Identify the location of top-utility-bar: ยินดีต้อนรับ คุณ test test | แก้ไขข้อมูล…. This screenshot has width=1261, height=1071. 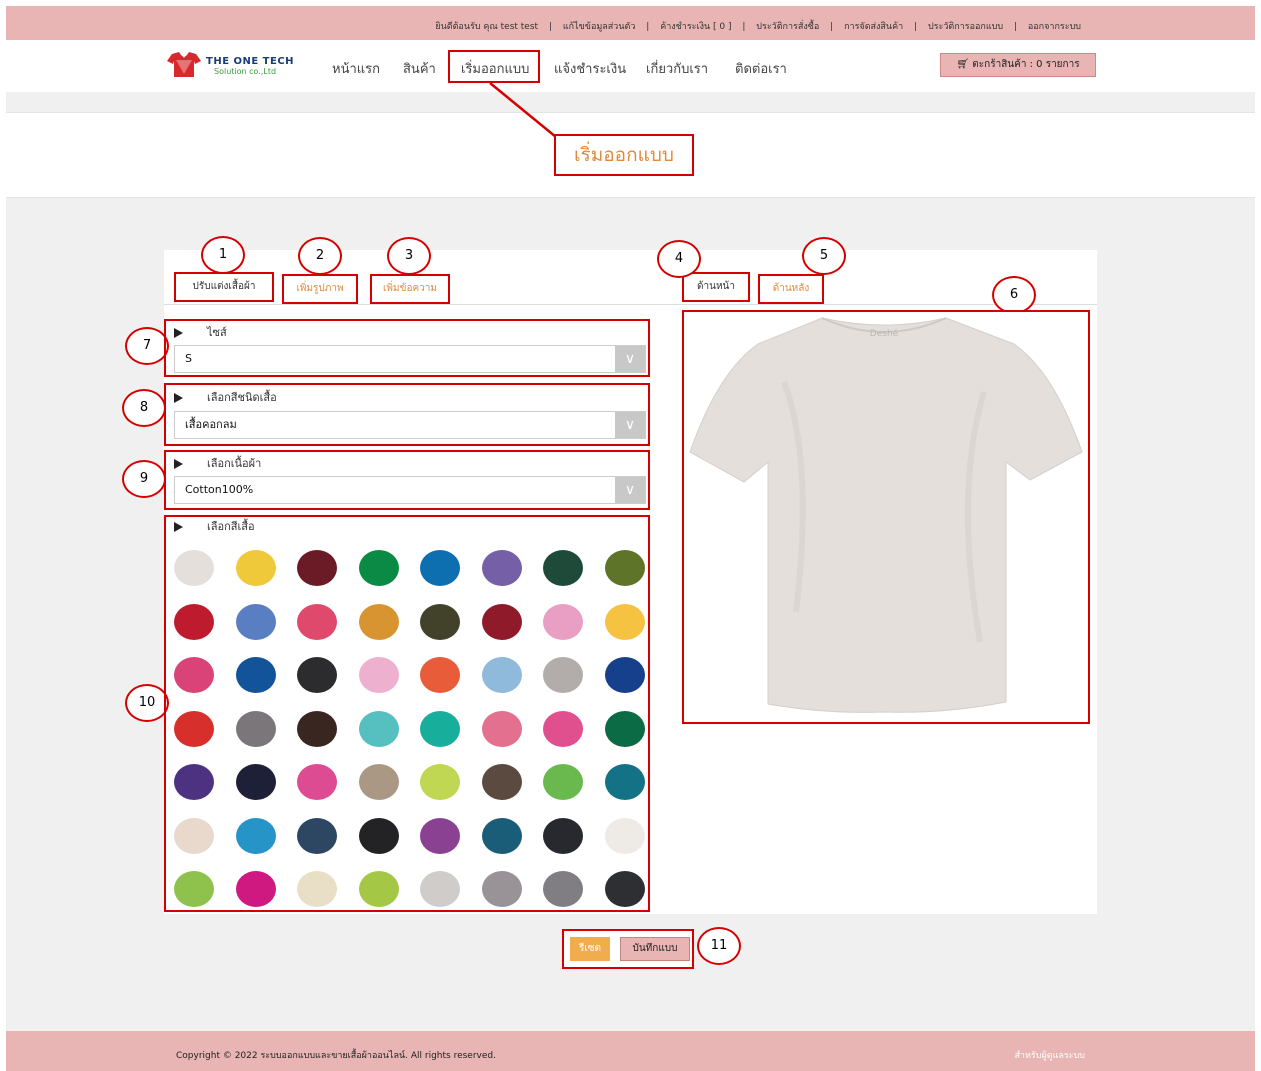
(630, 23).